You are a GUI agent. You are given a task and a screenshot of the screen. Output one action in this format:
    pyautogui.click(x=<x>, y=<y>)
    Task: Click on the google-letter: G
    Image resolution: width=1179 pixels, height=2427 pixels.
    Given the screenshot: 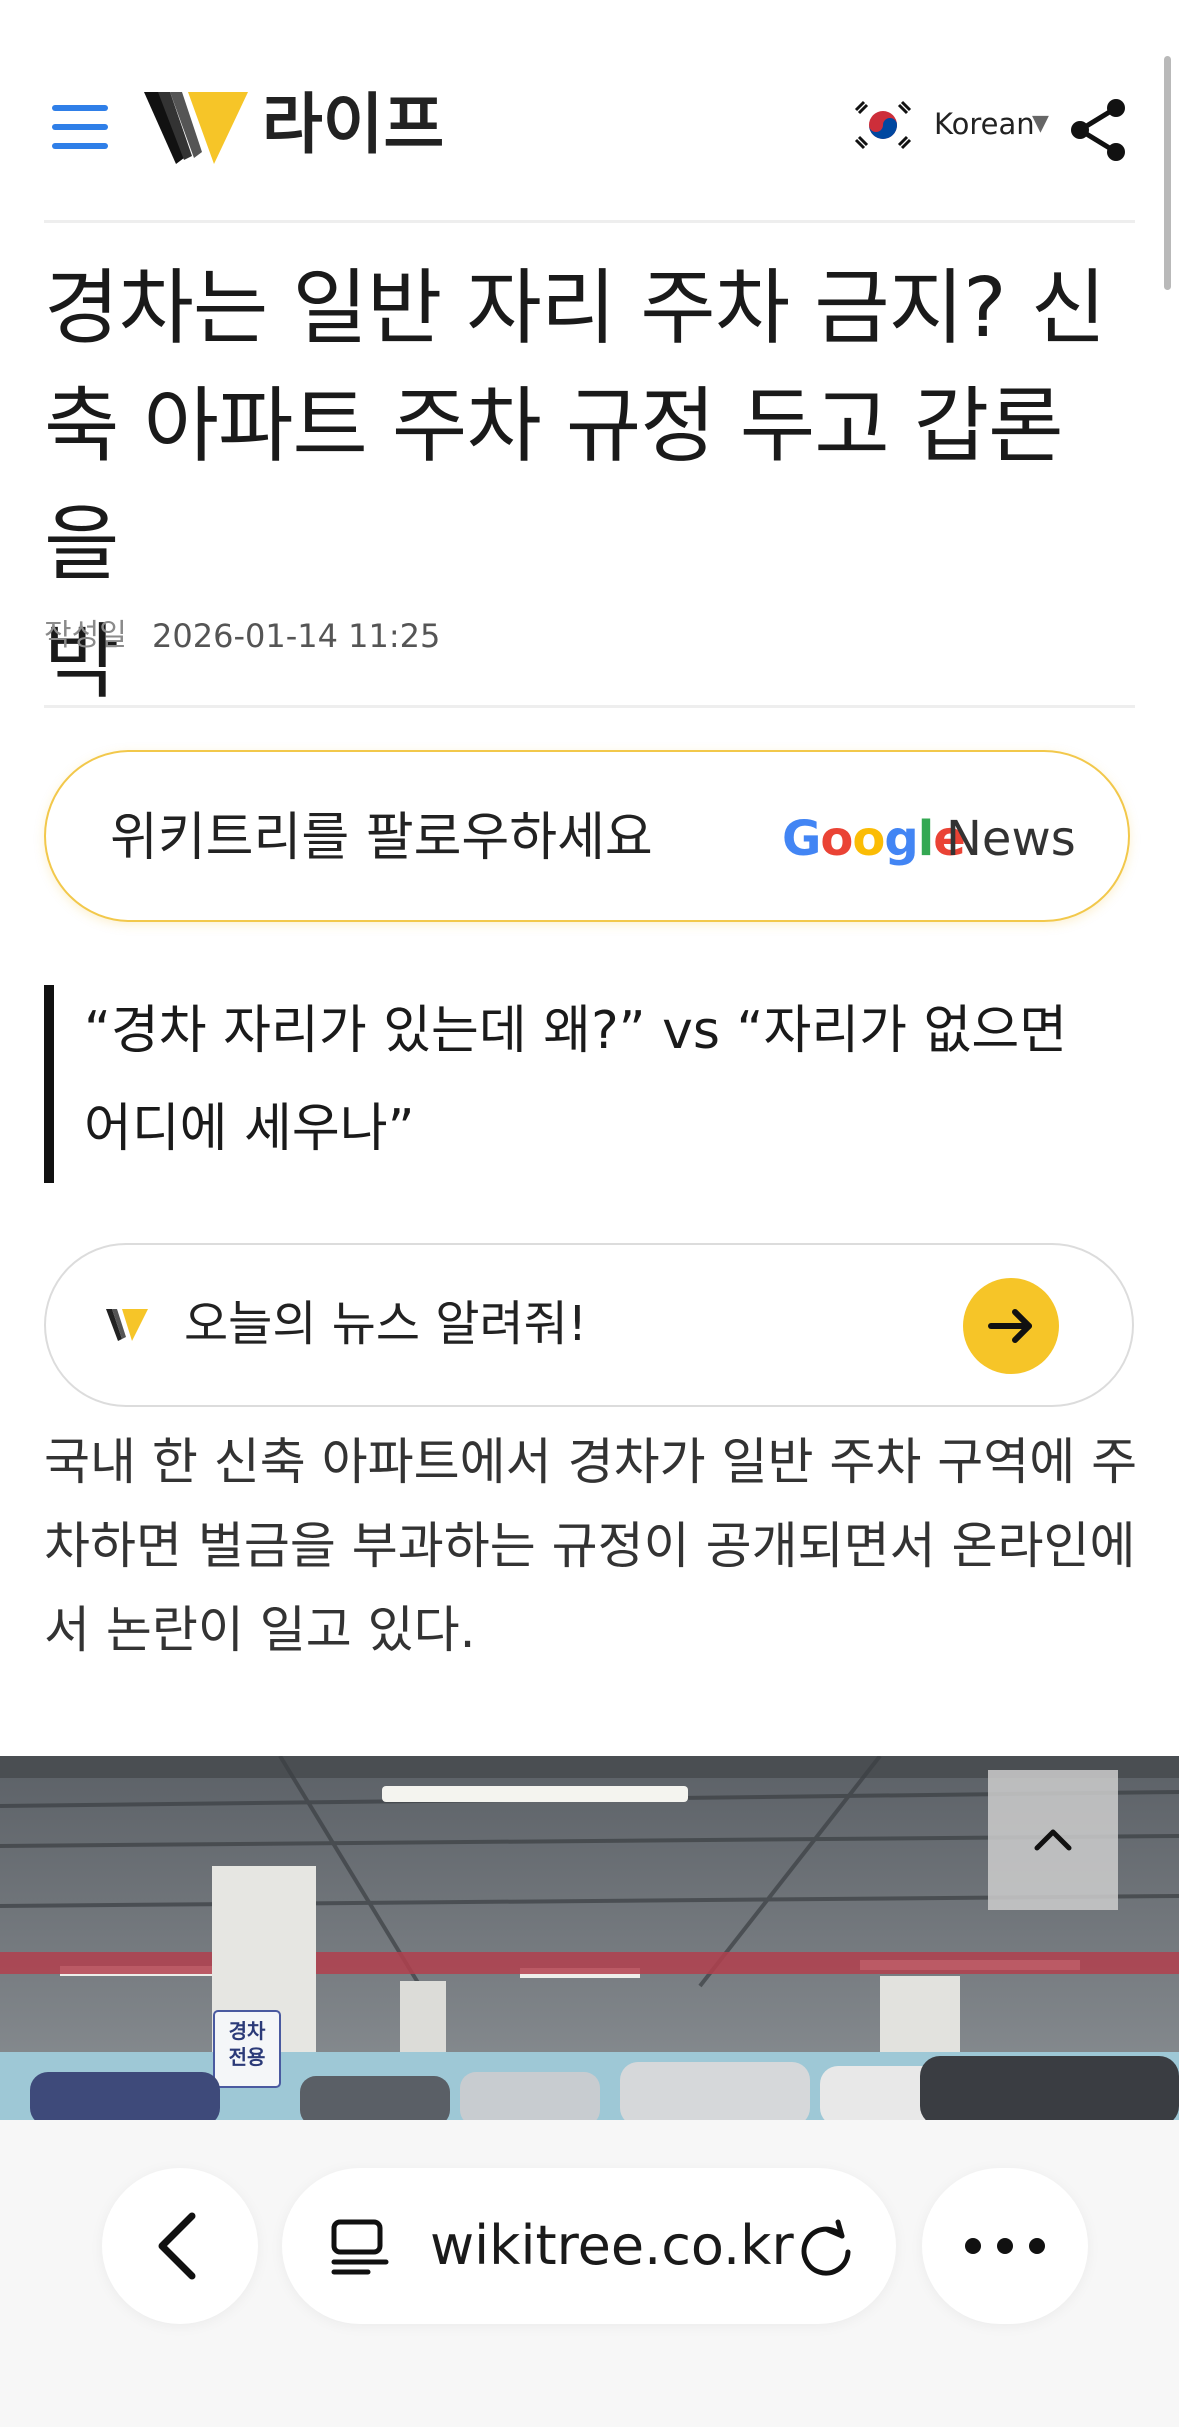 What is the action you would take?
    pyautogui.click(x=801, y=839)
    